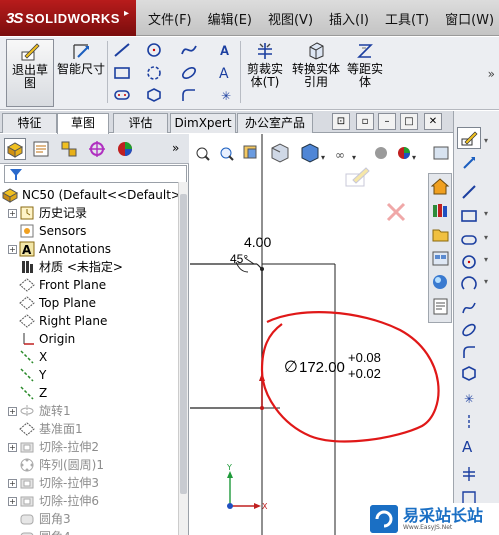  I want to click on display-manager-tab-icon, so click(125, 149).